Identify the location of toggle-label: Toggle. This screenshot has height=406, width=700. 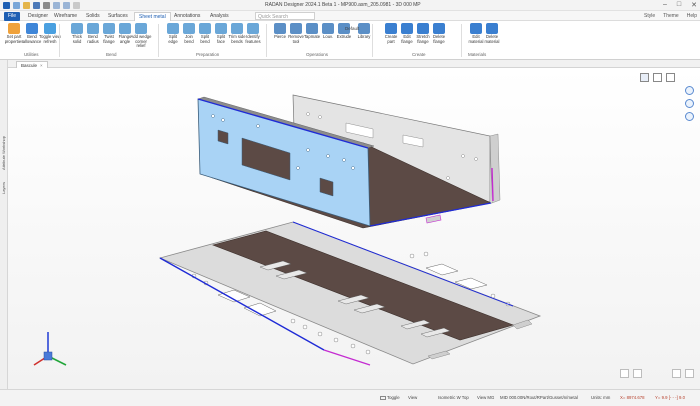
(393, 397).